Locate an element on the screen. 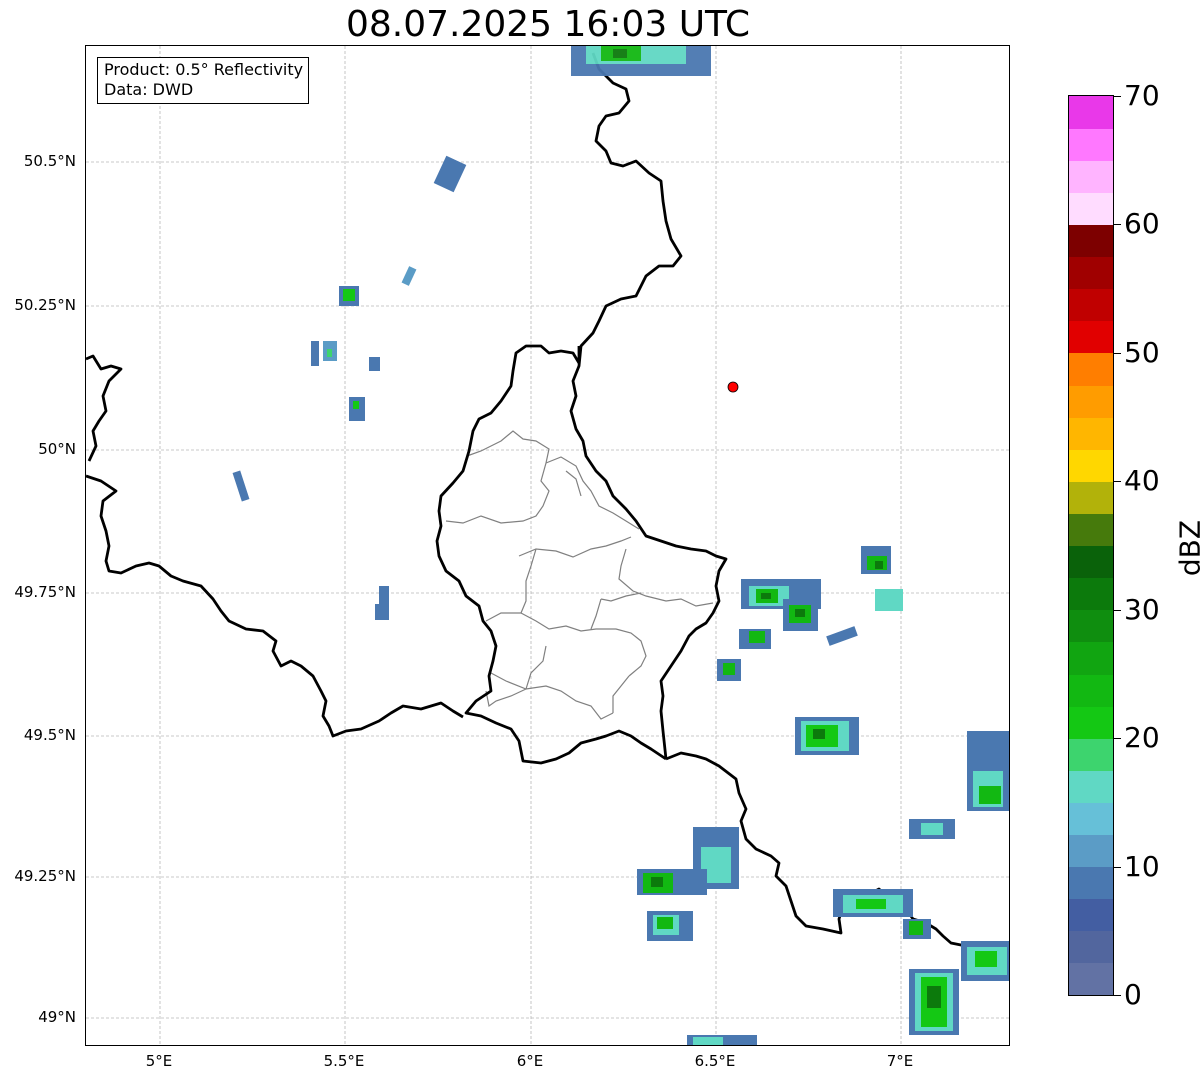 The image size is (1202, 1081). data-source-label: Data: DWD is located at coordinates (149, 89).